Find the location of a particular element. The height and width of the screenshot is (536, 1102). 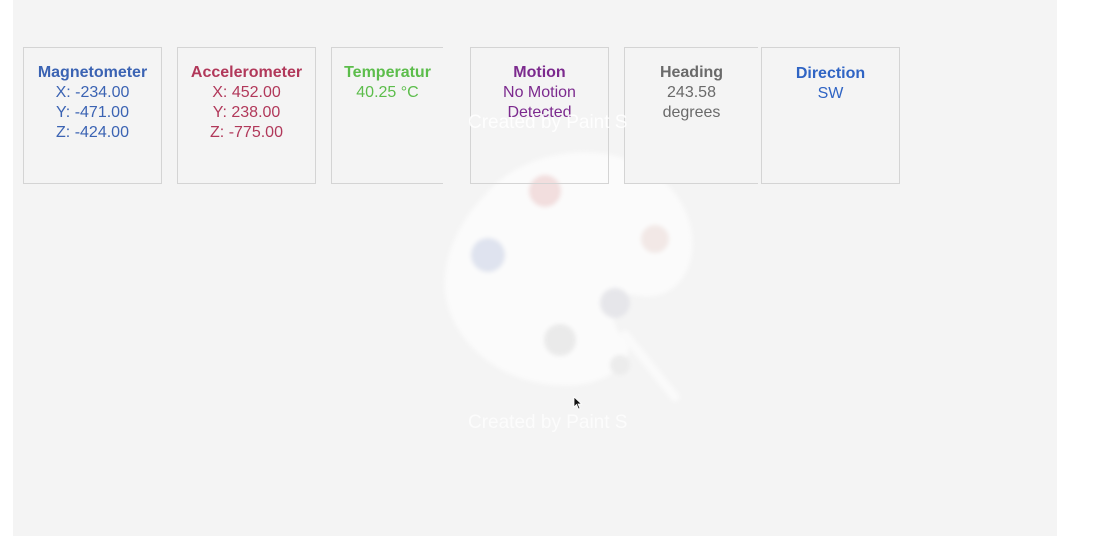

mouse-cursor-icon is located at coordinates (578, 403).